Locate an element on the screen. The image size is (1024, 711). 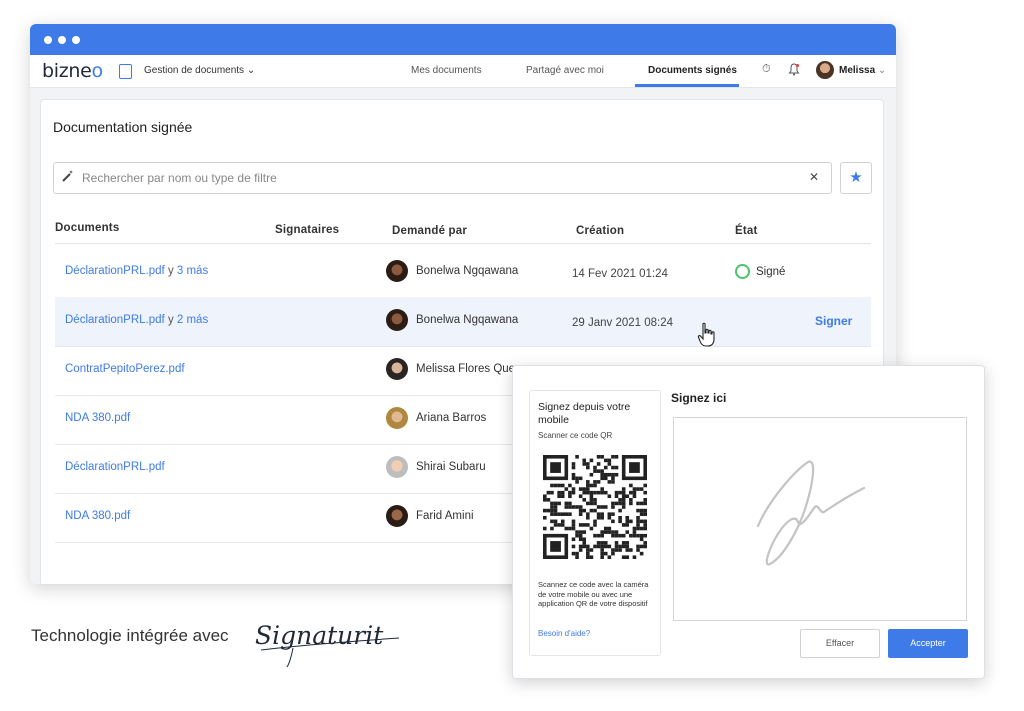
column-header-etat: État is located at coordinates (746, 231).